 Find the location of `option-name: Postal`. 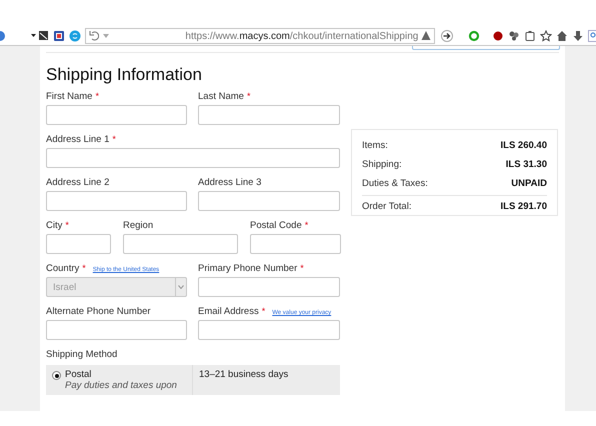

option-name: Postal is located at coordinates (78, 374).